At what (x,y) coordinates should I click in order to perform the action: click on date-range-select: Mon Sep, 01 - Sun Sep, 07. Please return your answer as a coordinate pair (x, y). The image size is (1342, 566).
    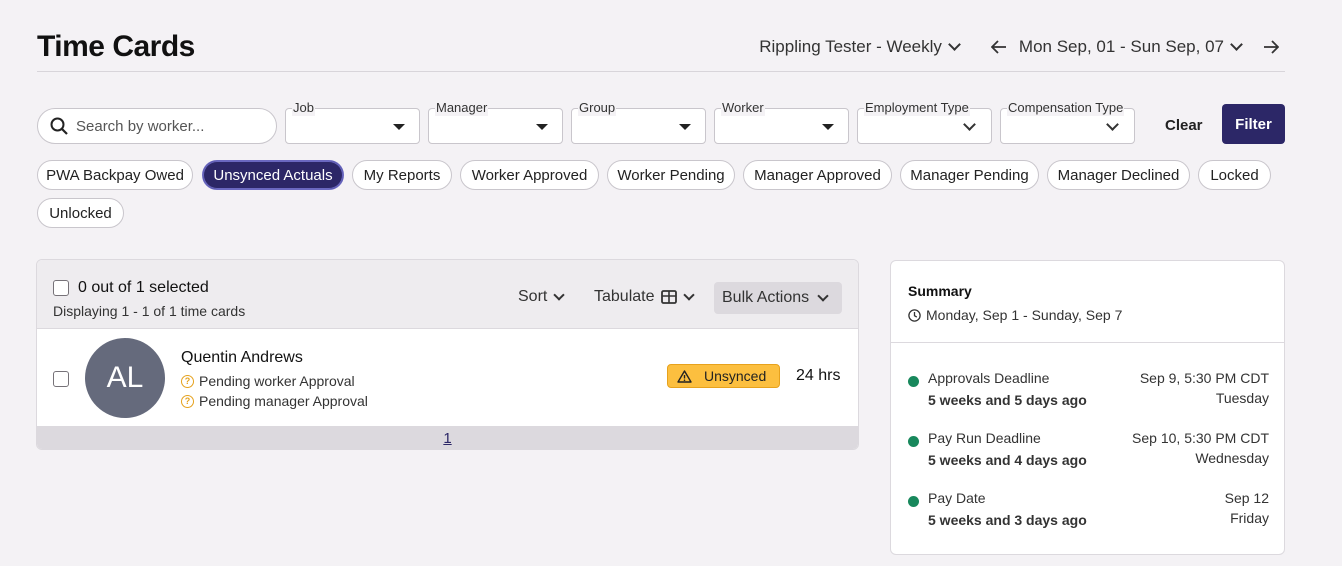
    Looking at the image, I should click on (1130, 47).